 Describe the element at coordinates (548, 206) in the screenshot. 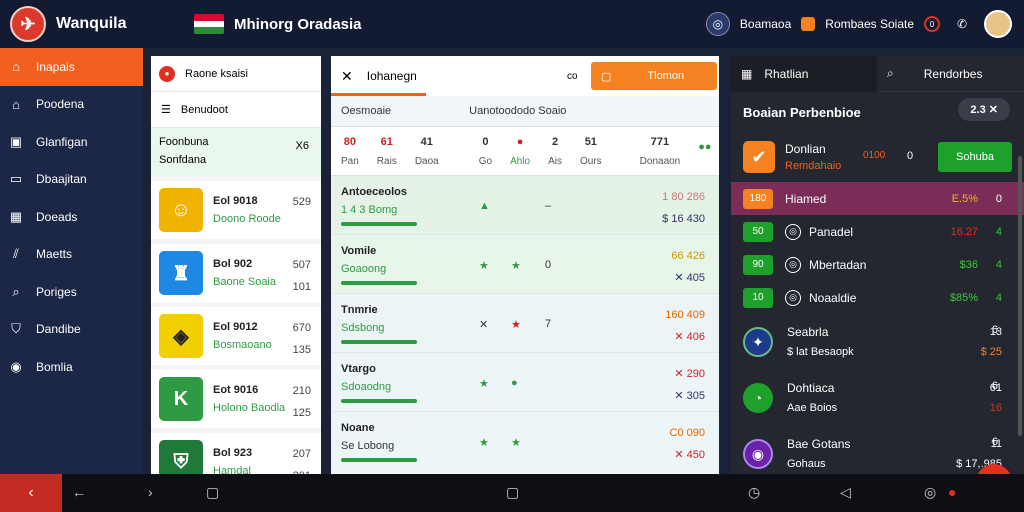

I see `row-mark: –` at that location.